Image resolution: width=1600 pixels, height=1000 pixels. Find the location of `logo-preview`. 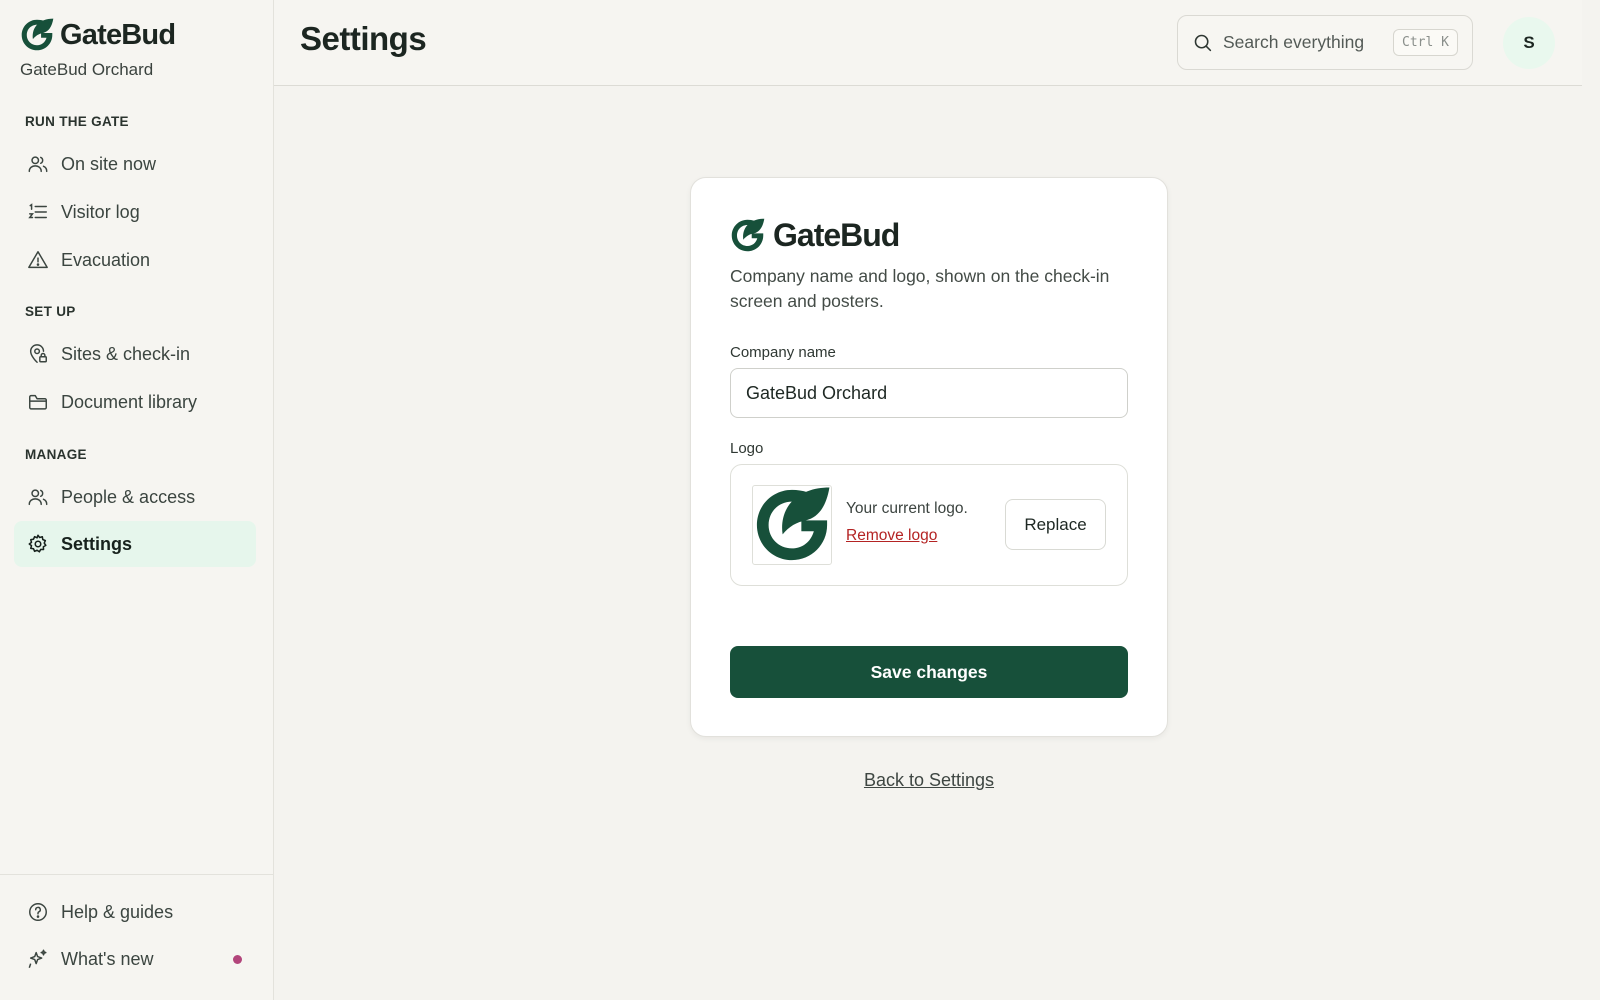

logo-preview is located at coordinates (792, 525).